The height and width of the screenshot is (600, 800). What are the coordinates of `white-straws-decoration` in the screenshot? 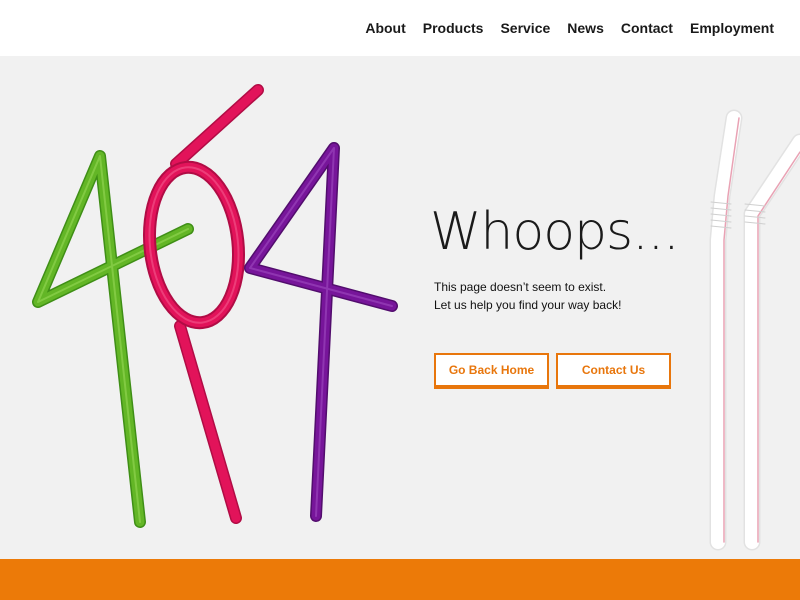 It's located at (754, 330).